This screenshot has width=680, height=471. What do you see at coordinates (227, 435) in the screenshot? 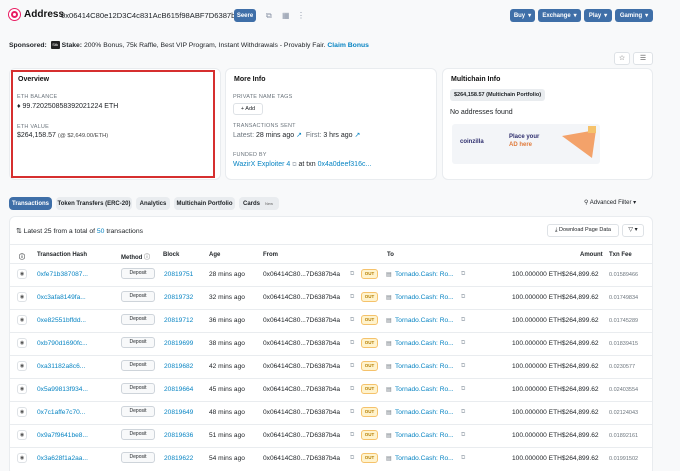
I see `age-text: 51 mins ago` at bounding box center [227, 435].